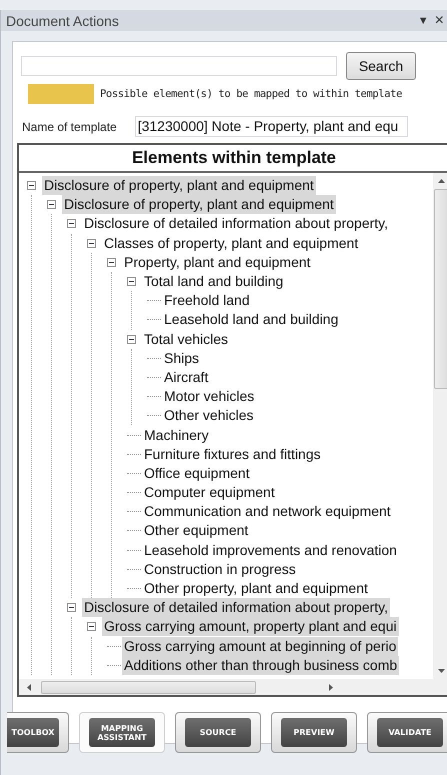  What do you see at coordinates (233, 687) in the screenshot?
I see `horizontal-scrollbar` at bounding box center [233, 687].